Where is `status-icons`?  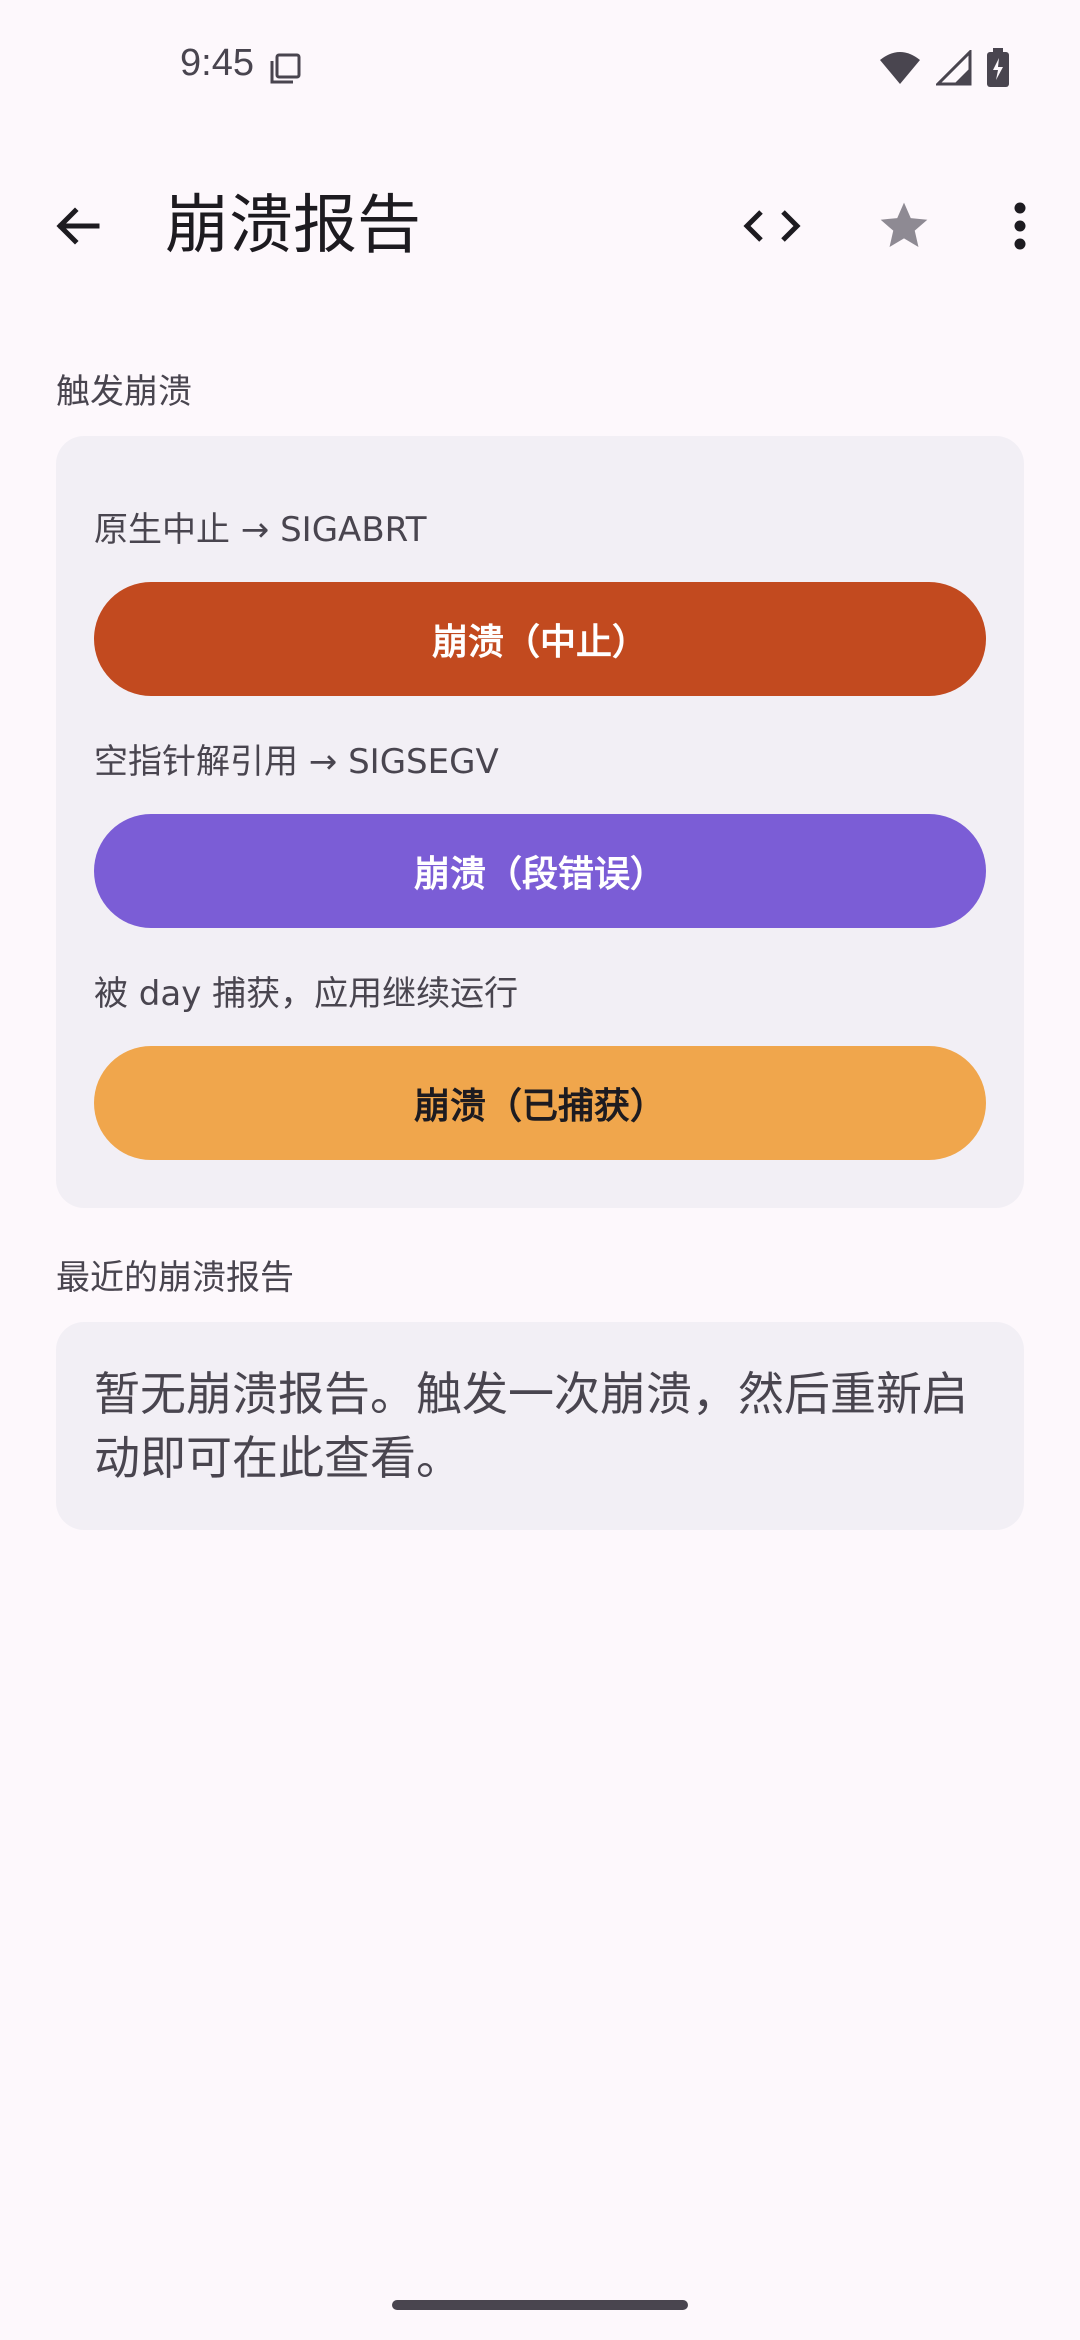
status-icons is located at coordinates (944, 70).